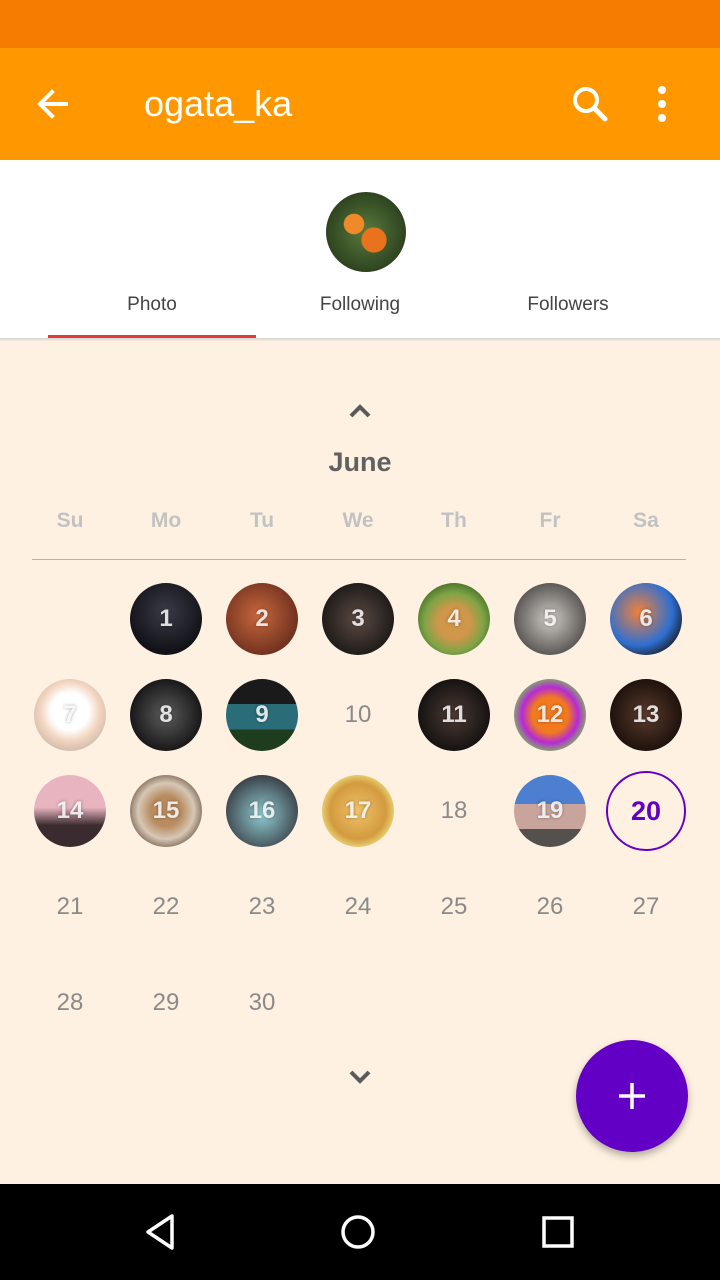  I want to click on profile-header: Photo Following Followers, so click(360, 249).